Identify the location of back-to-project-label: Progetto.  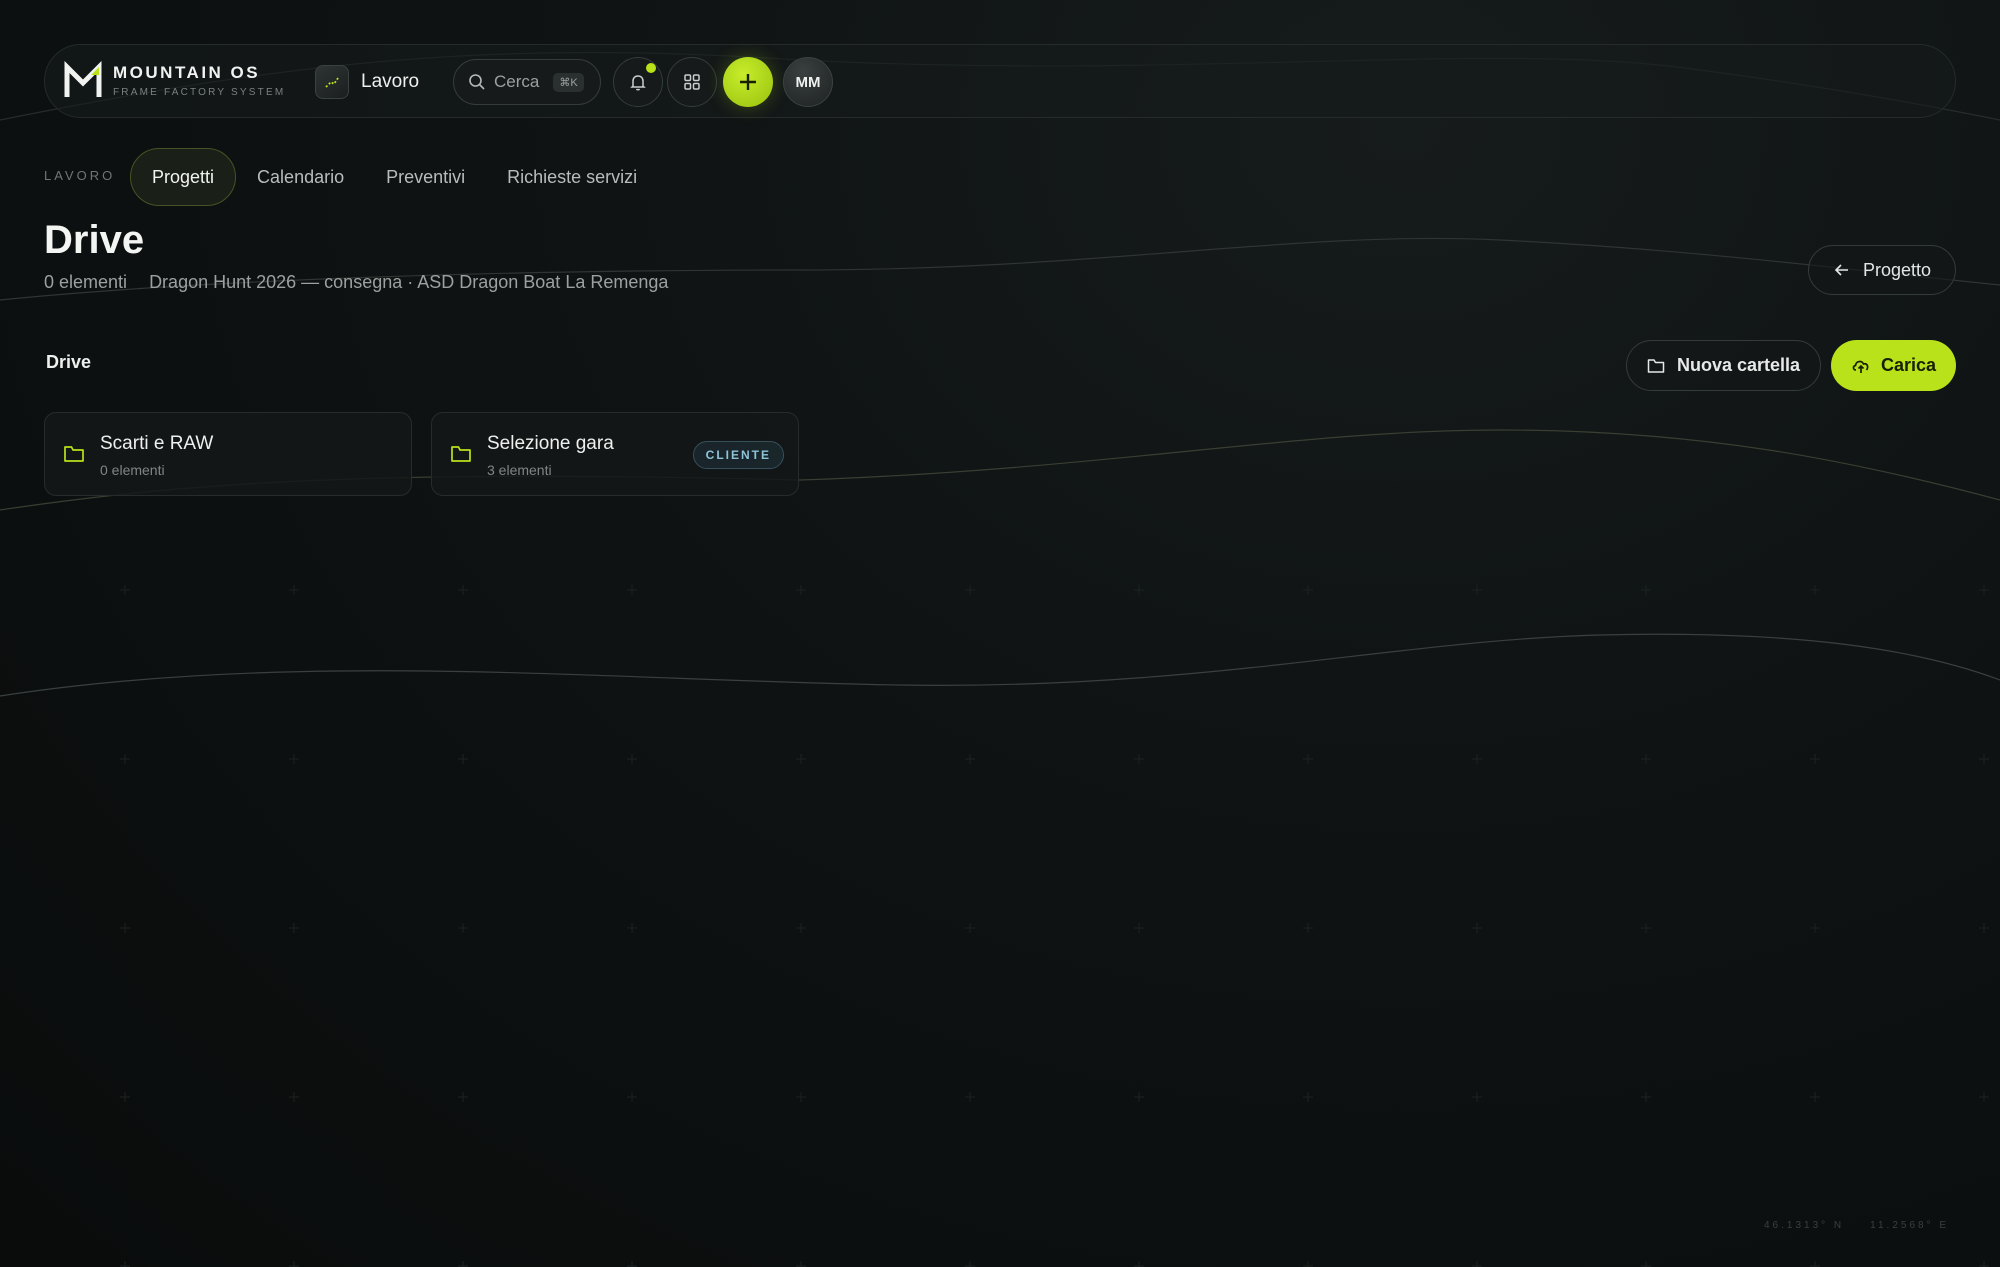
(1897, 269).